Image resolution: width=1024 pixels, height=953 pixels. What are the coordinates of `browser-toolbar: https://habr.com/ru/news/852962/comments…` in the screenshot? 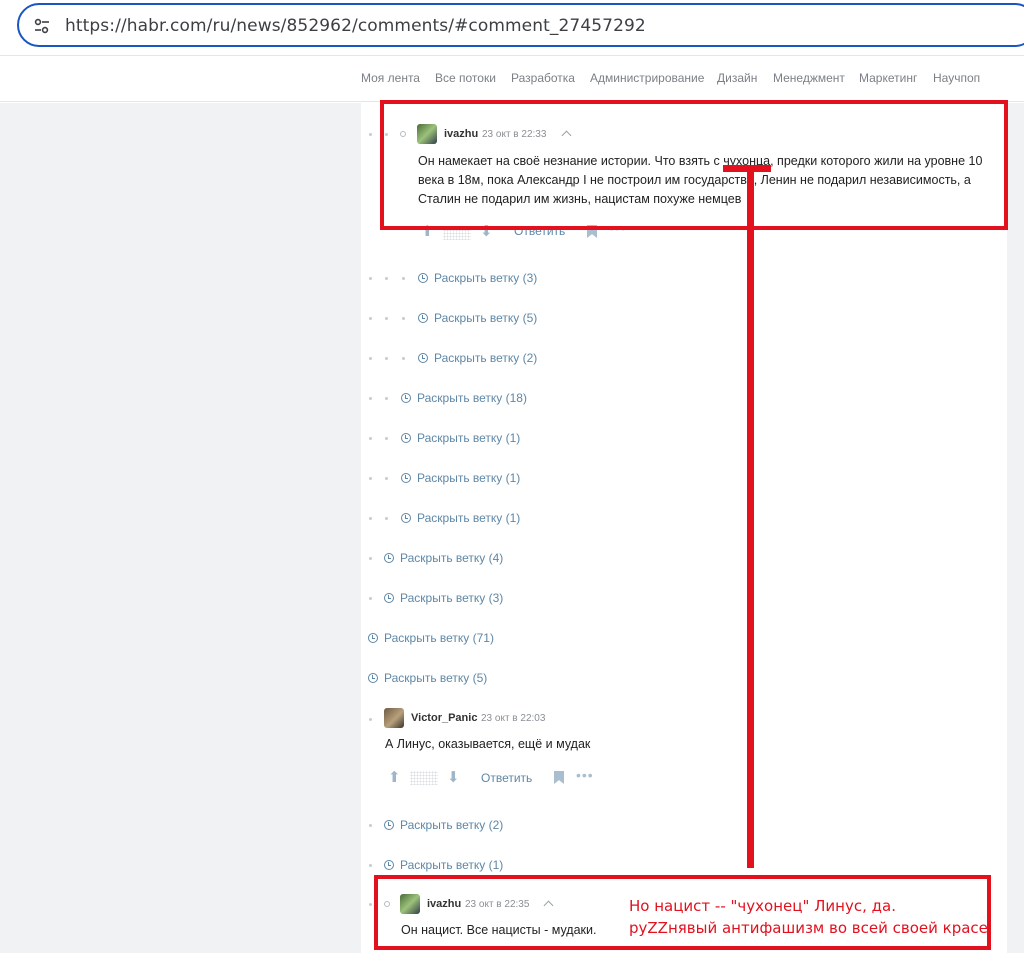 It's located at (512, 27).